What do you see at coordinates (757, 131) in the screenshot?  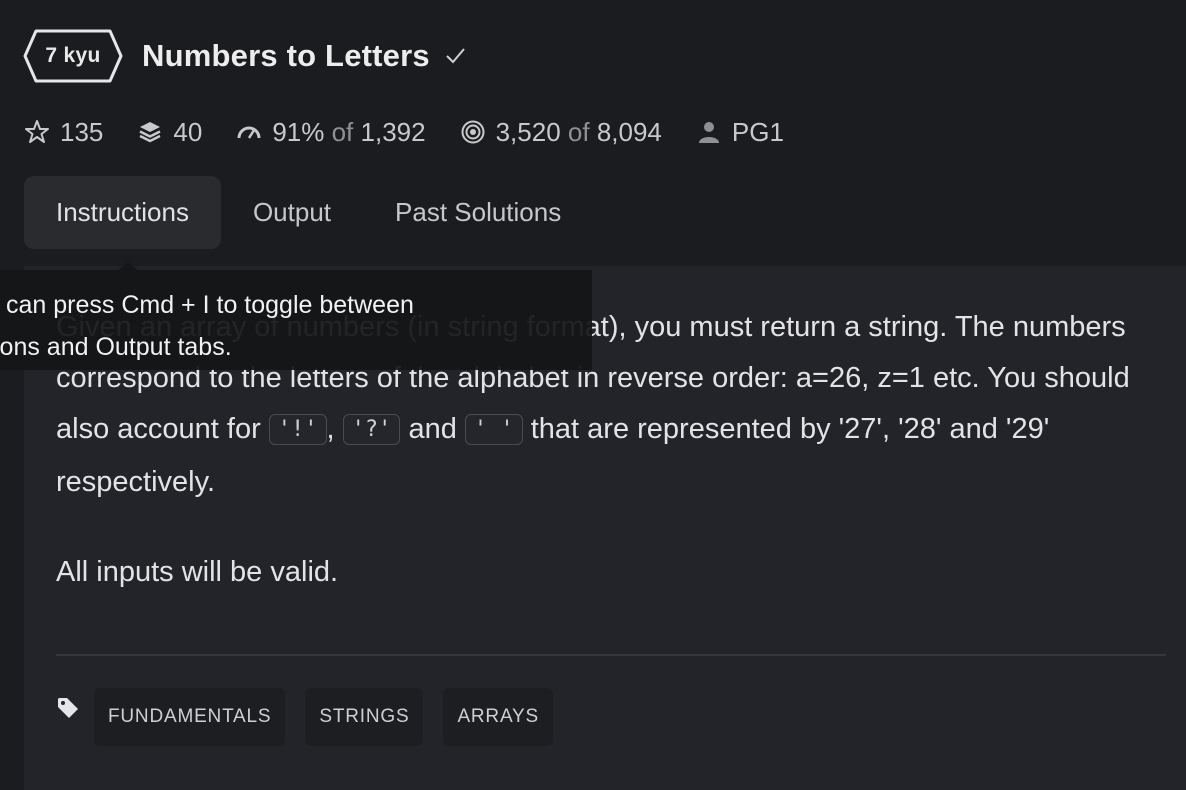 I see `author-name: PG1` at bounding box center [757, 131].